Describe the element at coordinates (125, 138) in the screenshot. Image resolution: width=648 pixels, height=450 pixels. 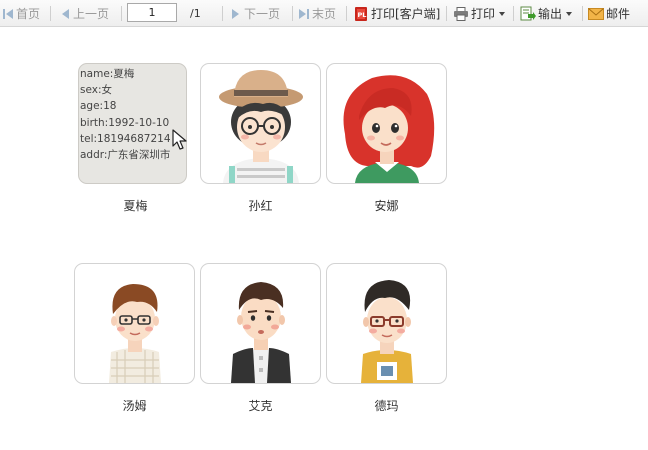
I see `detail-tel: tel:18194687214` at that location.